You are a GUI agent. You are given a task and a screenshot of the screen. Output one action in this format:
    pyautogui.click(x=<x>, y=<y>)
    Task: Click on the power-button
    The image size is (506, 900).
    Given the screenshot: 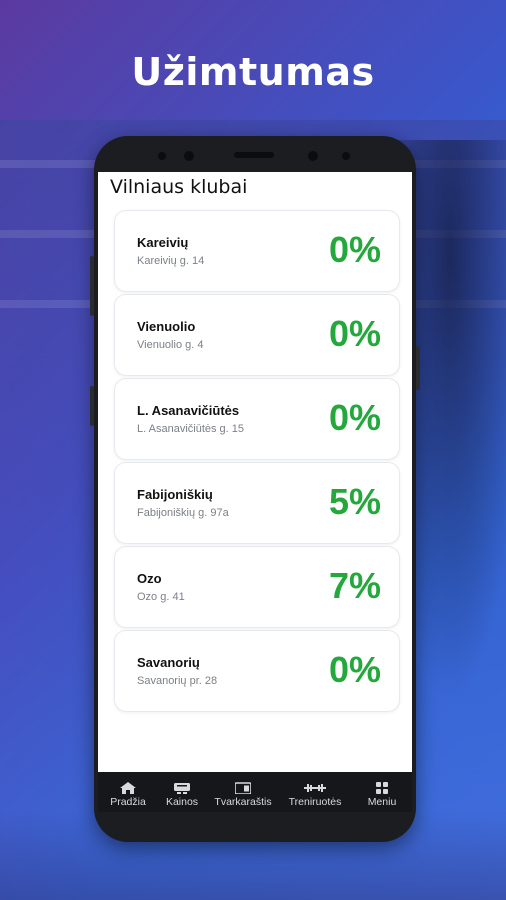 What is the action you would take?
    pyautogui.click(x=418, y=368)
    